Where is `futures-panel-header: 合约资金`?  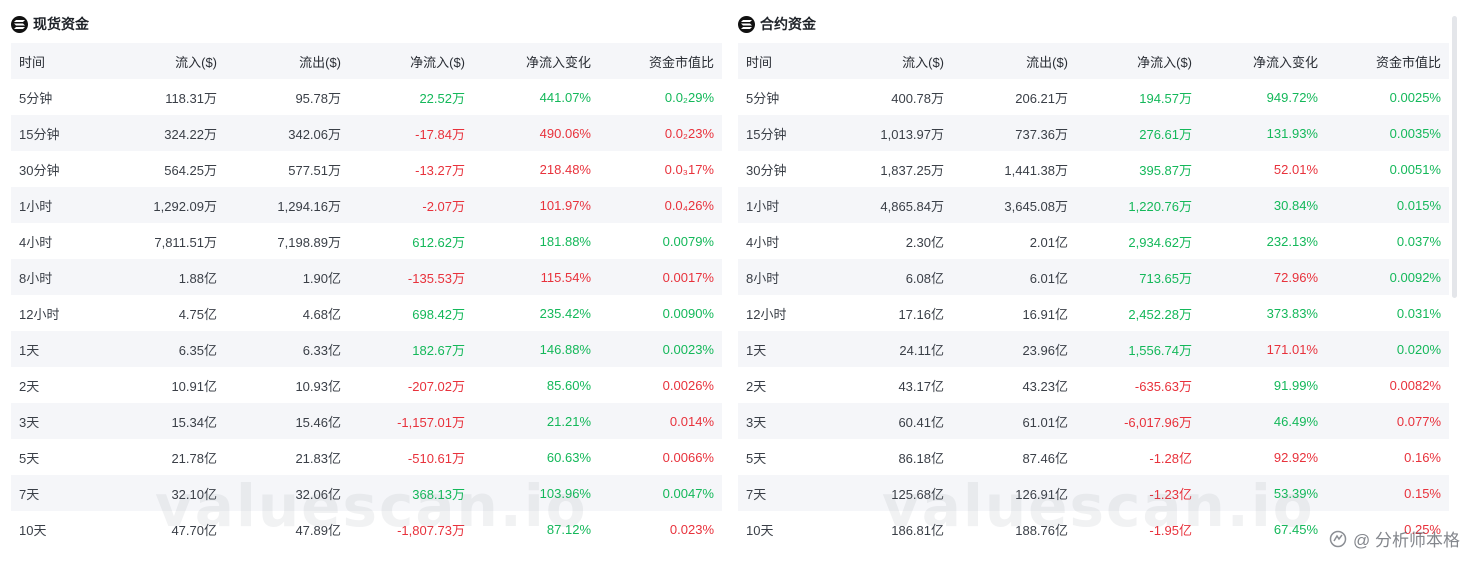
futures-panel-header: 合约资金 is located at coordinates (1093, 24).